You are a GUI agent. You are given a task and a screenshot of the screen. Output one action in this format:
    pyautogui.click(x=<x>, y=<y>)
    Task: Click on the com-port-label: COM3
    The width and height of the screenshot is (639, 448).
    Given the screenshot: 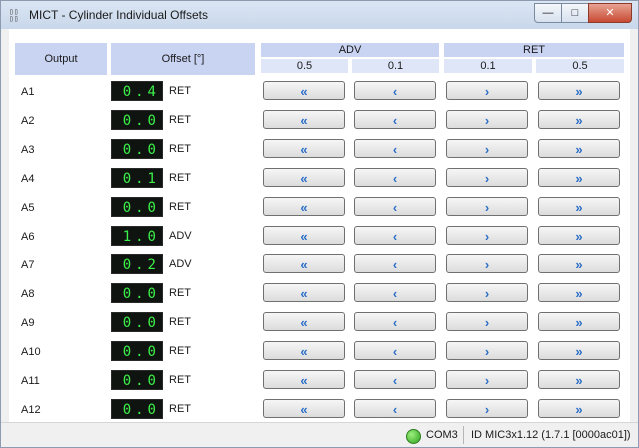 What is the action you would take?
    pyautogui.click(x=442, y=435)
    